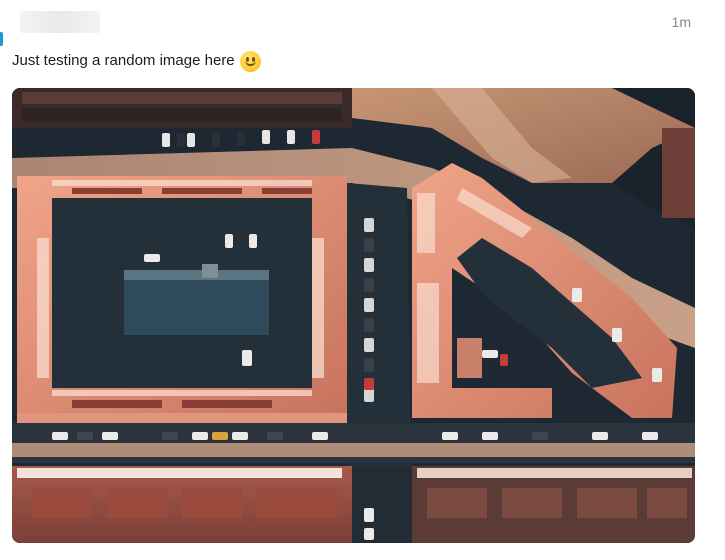 The height and width of the screenshot is (560, 725). What do you see at coordinates (60, 22) in the screenshot?
I see `sender-name-redacted` at bounding box center [60, 22].